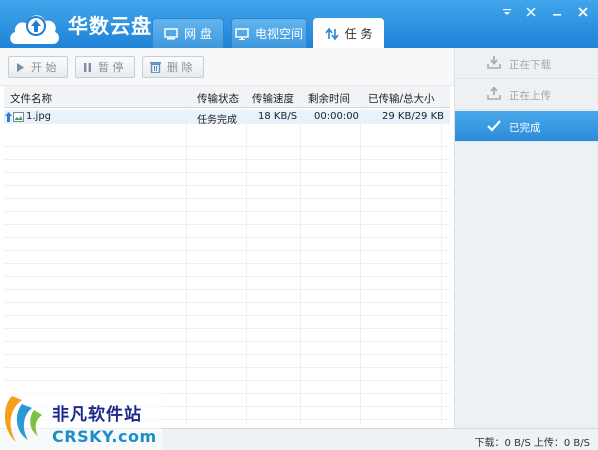 The width and height of the screenshot is (598, 450). Describe the element at coordinates (104, 436) in the screenshot. I see `watermark-url: CRSKY.com` at that location.